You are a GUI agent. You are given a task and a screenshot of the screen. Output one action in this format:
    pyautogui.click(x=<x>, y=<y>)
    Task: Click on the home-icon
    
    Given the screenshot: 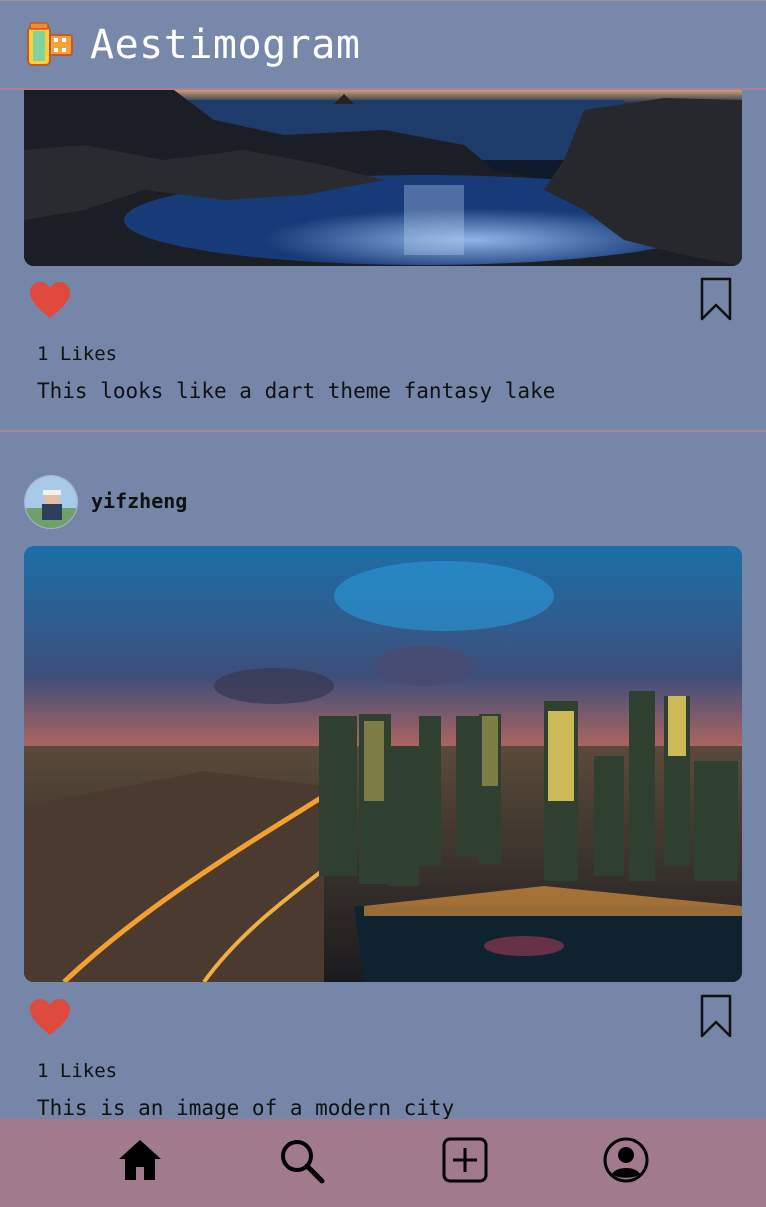 What is the action you would take?
    pyautogui.click(x=140, y=1160)
    